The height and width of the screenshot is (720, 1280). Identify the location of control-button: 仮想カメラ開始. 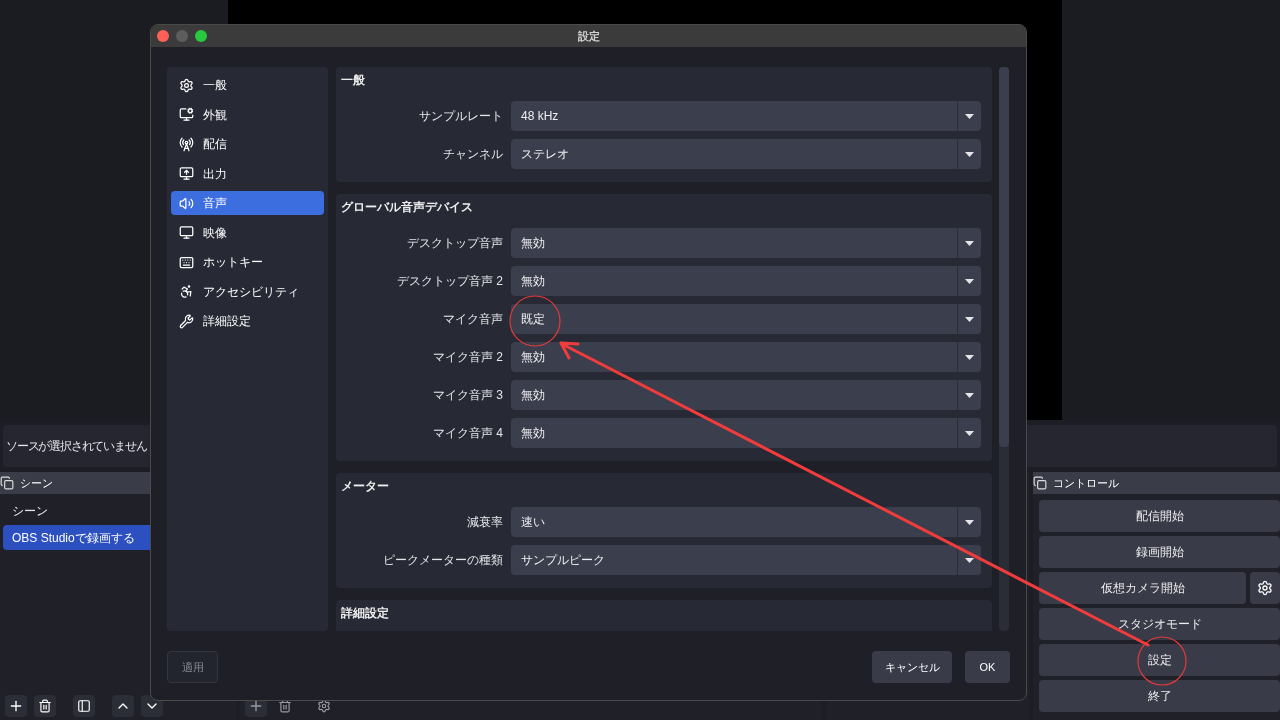
(1142, 588).